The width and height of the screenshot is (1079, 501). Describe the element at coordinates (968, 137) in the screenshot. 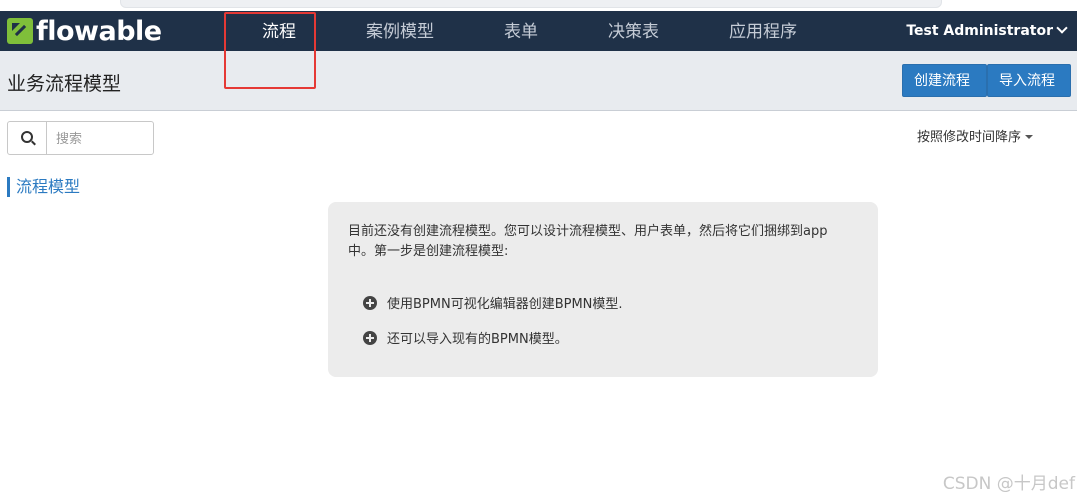

I see `sort-label: 按照修改时间降序` at that location.